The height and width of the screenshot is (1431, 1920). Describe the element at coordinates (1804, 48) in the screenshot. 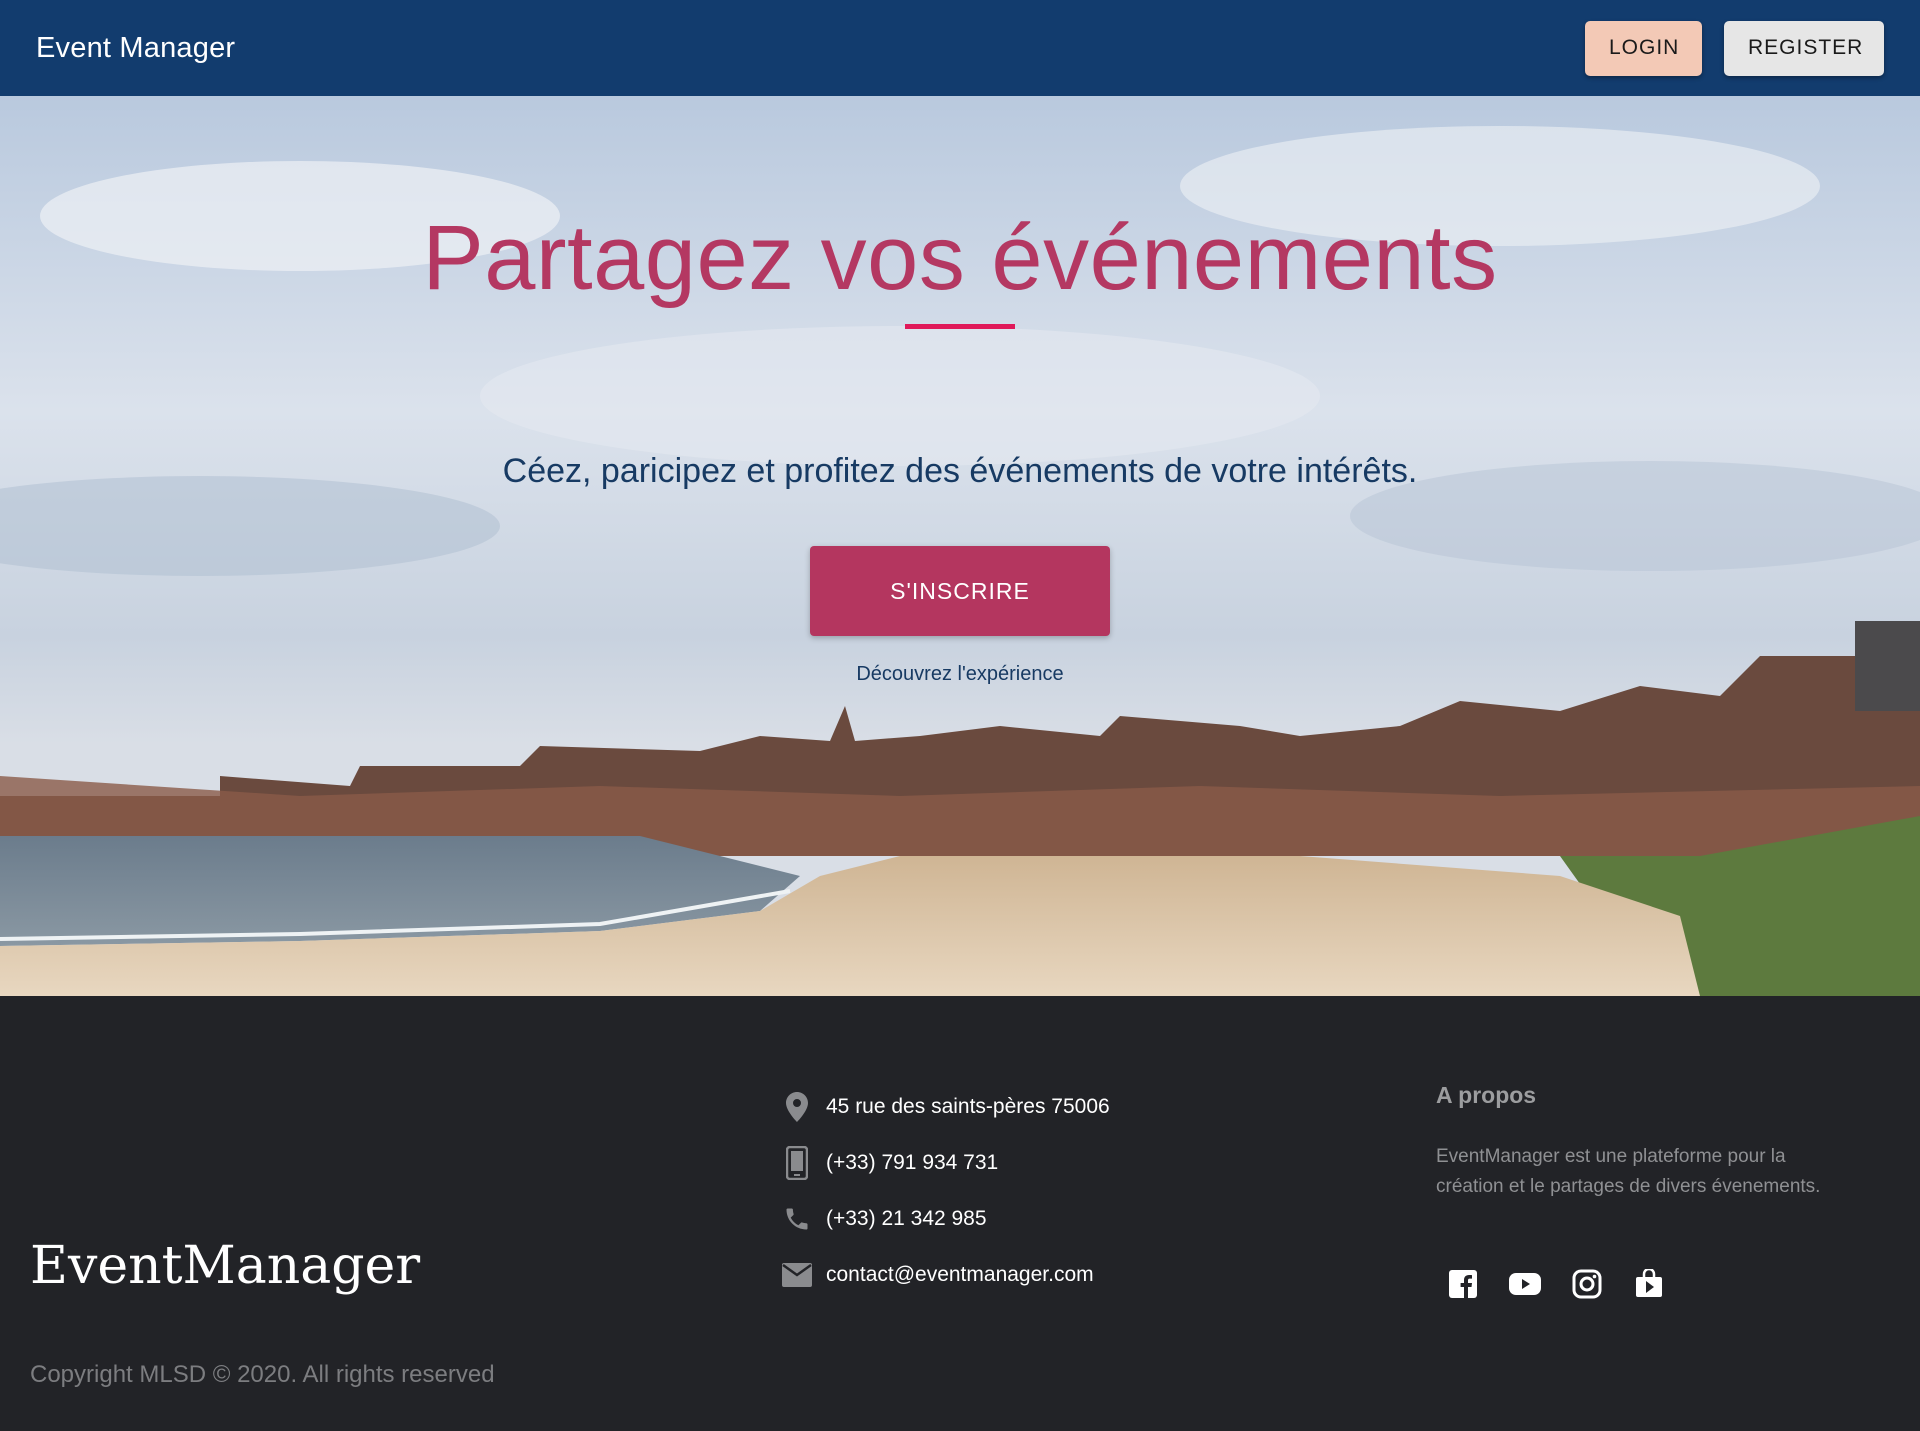

I see `register-button: REGISTER` at that location.